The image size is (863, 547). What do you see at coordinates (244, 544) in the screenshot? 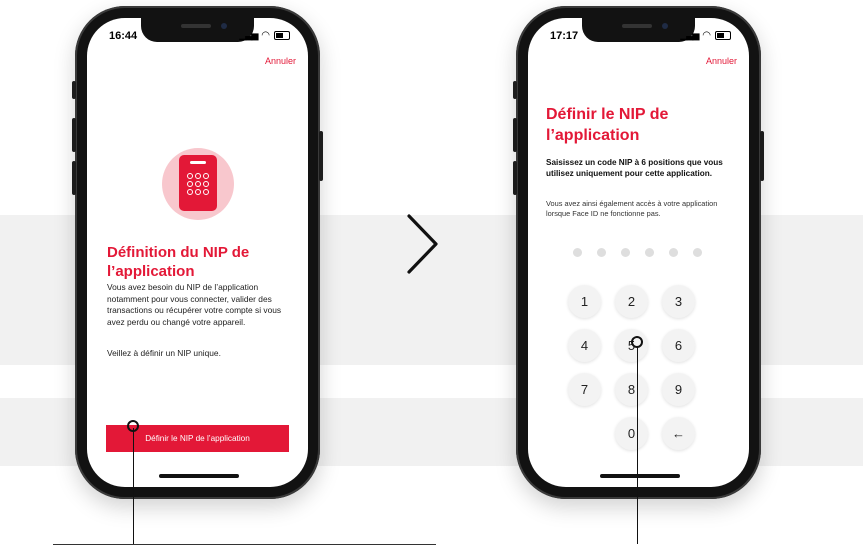
I see `annotation-baseline` at bounding box center [244, 544].